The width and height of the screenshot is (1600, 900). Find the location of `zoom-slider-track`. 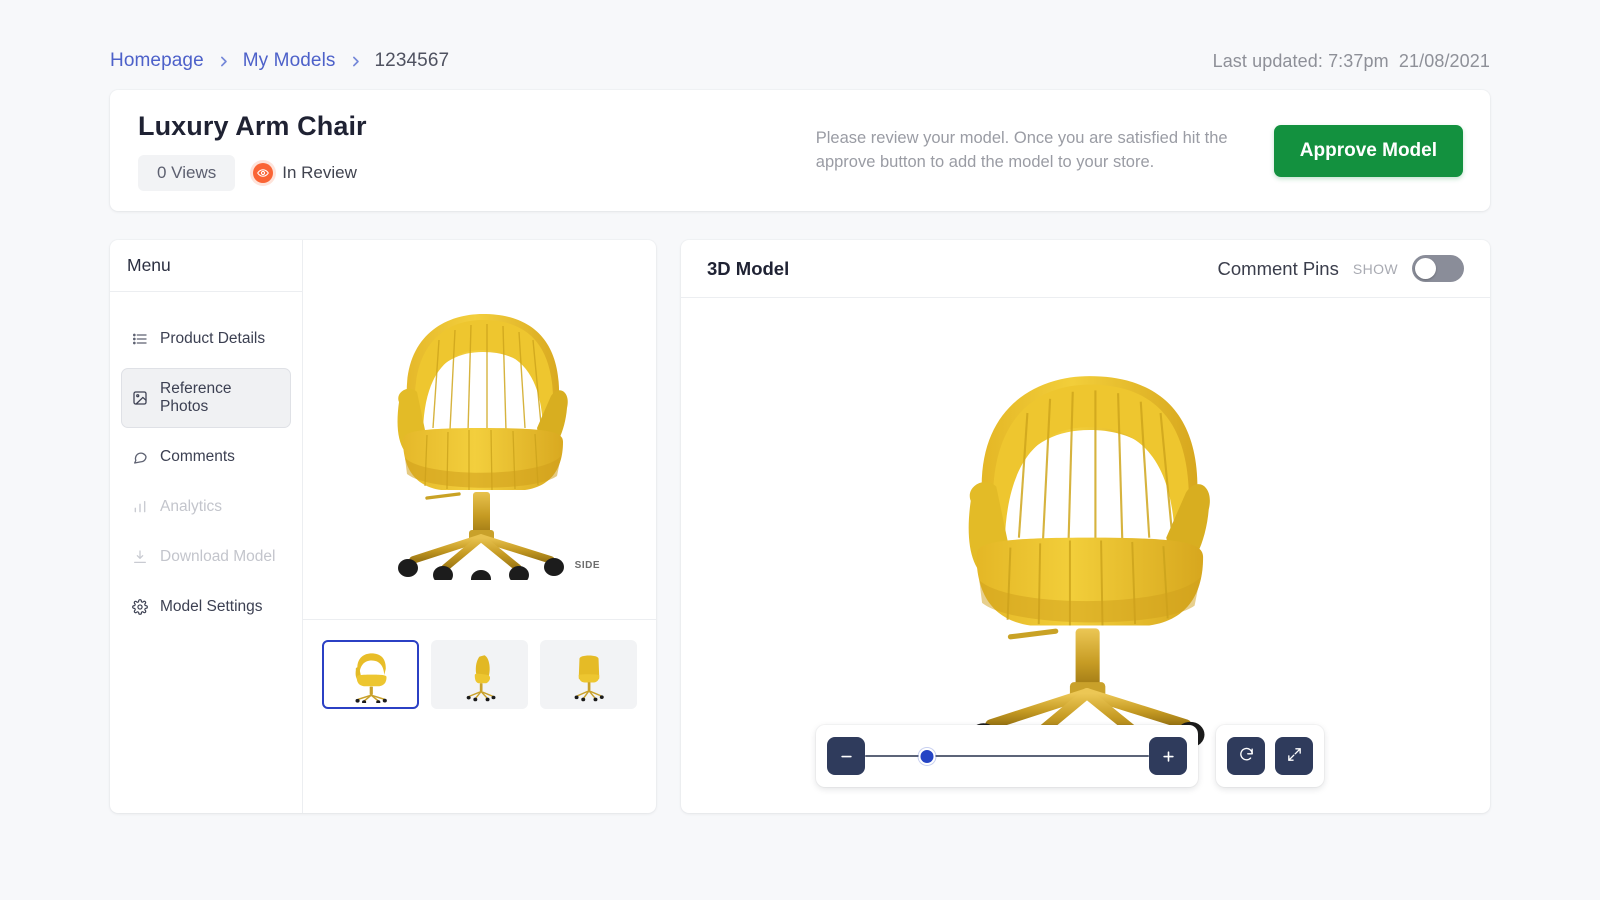

zoom-slider-track is located at coordinates (1007, 756).